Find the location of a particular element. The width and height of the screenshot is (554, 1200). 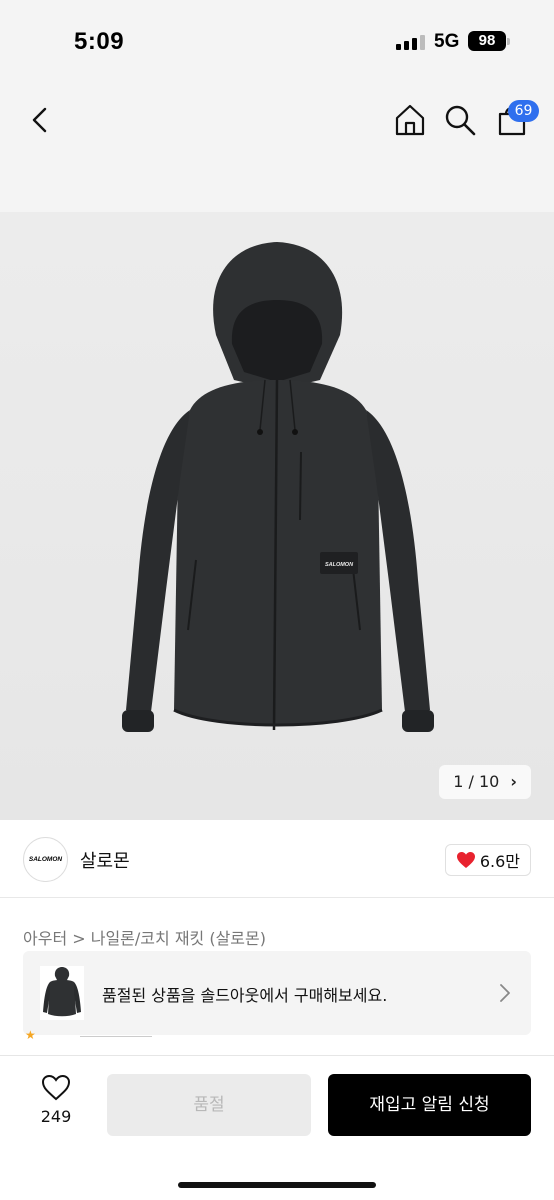

home-indicator is located at coordinates (277, 1185).